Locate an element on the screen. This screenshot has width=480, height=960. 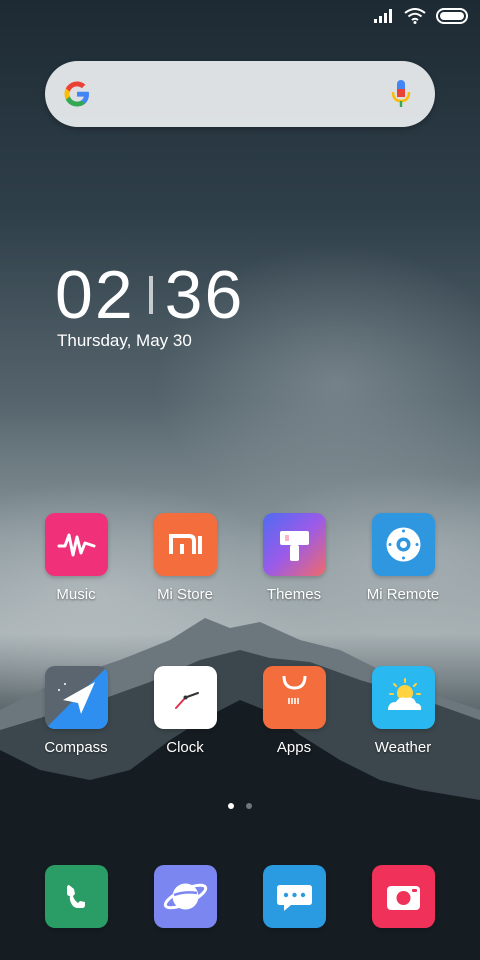
clock-hours: 02 is located at coordinates (95, 295).